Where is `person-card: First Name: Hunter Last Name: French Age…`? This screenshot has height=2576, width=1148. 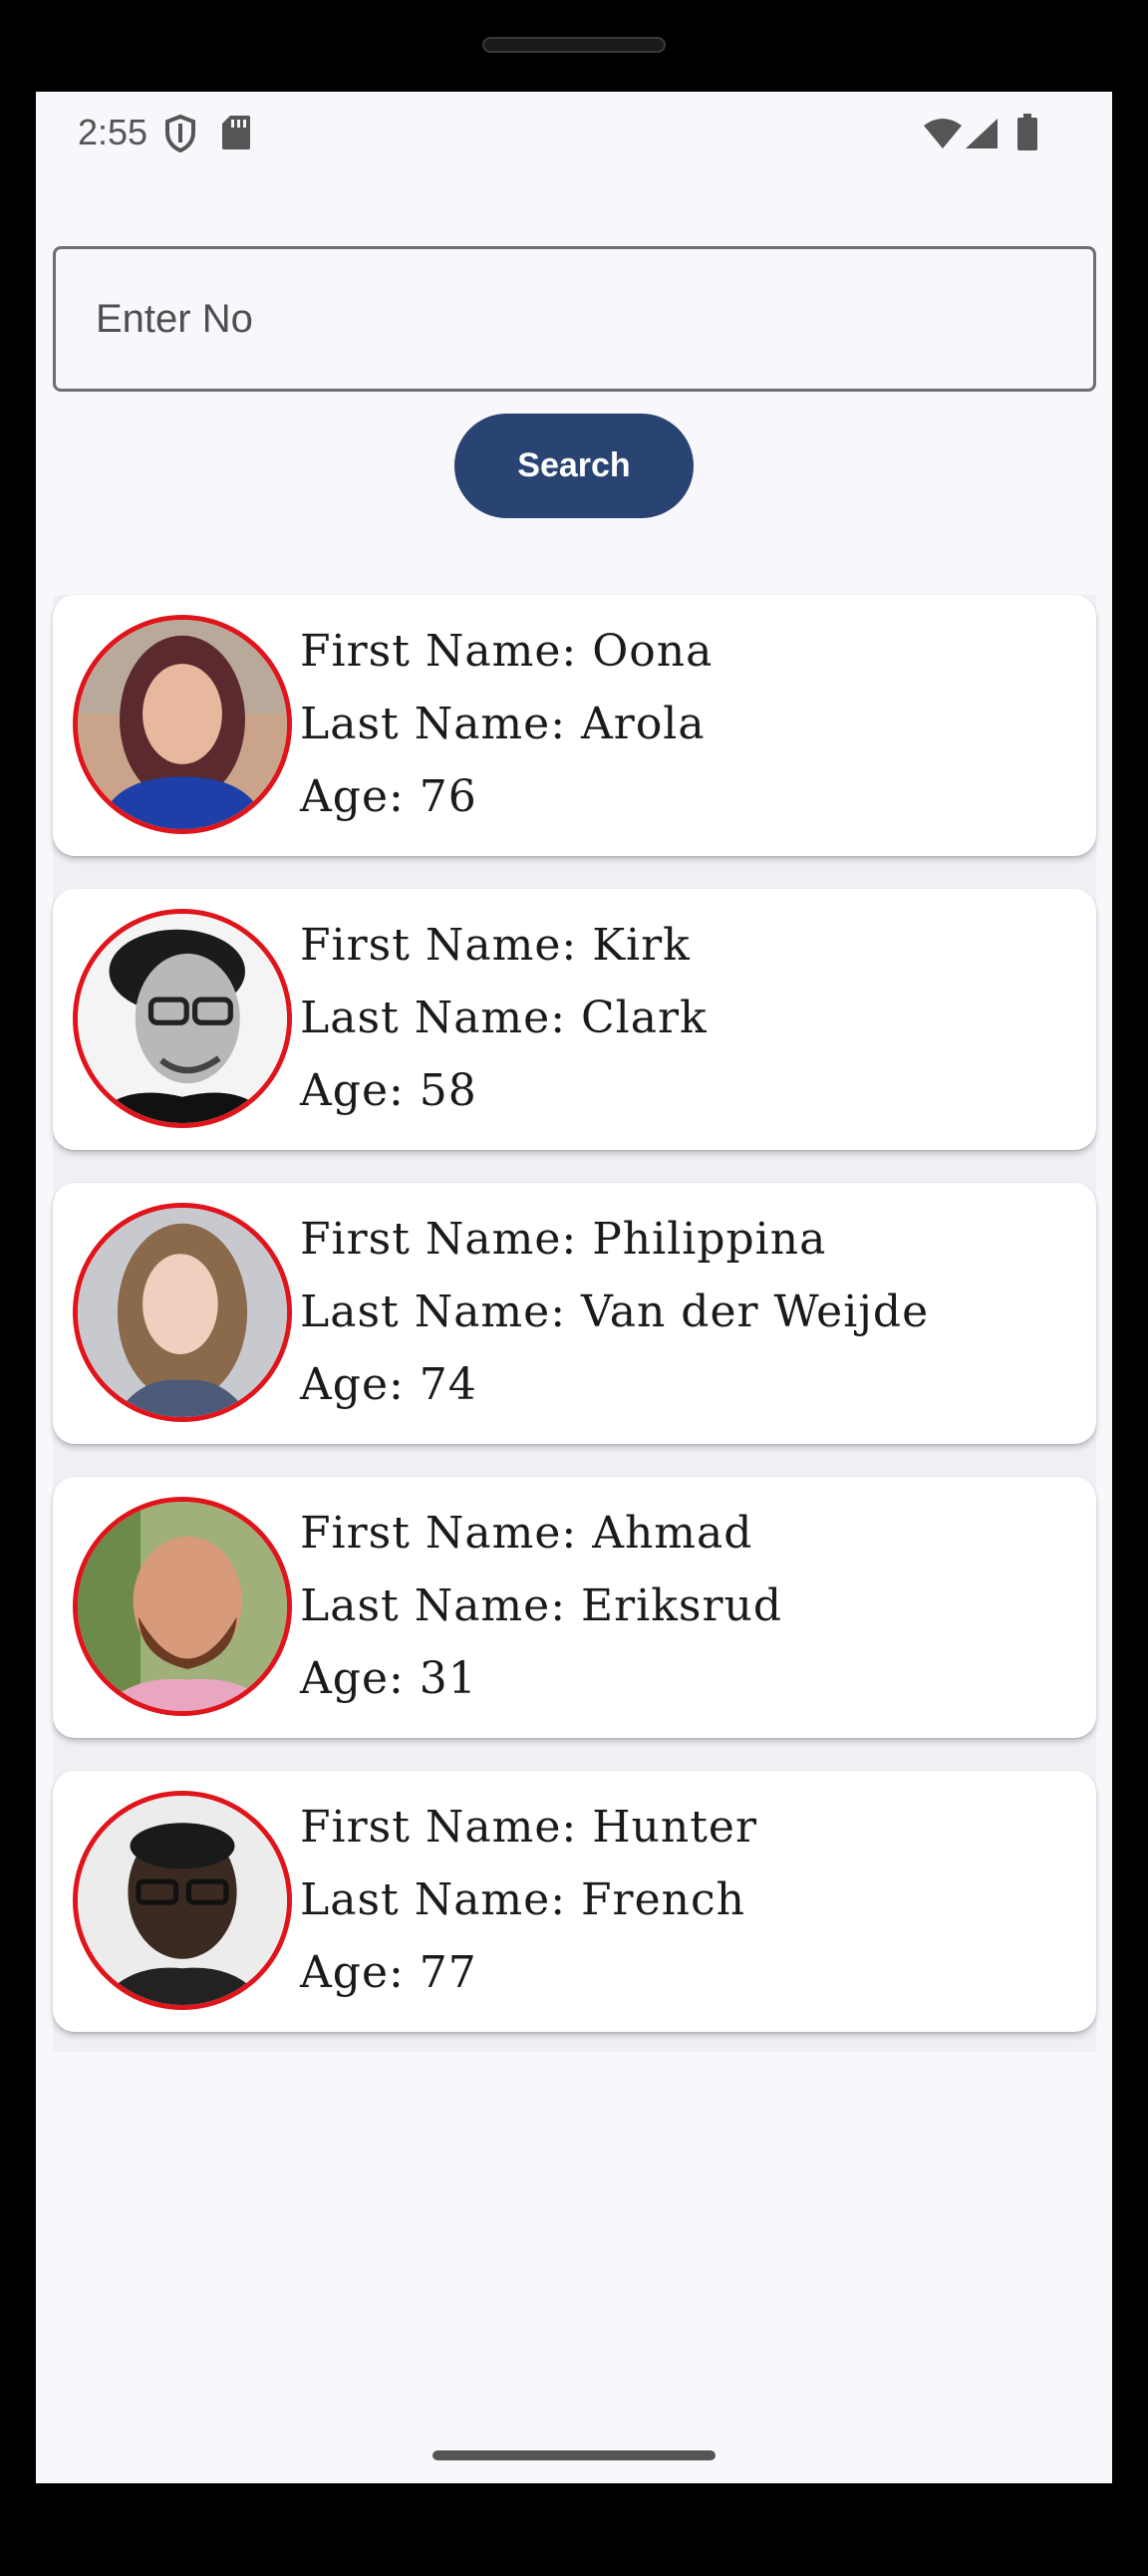
person-card: First Name: Hunter Last Name: French Age… is located at coordinates (574, 1901).